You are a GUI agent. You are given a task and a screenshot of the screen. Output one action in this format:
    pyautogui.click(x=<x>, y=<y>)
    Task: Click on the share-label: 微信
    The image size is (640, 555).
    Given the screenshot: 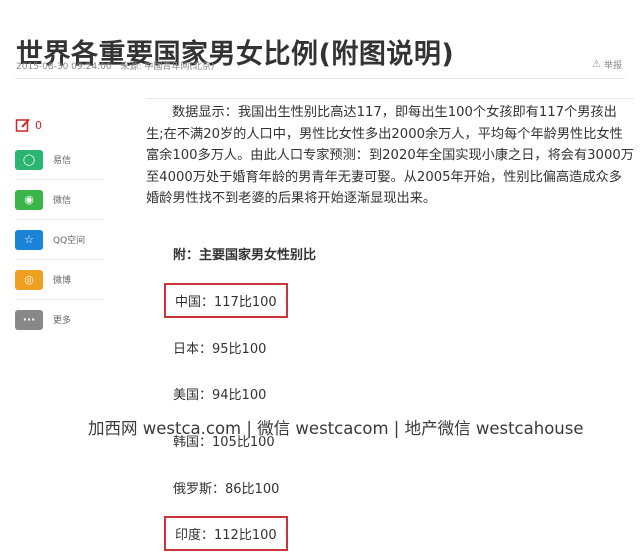 What is the action you would take?
    pyautogui.click(x=62, y=201)
    